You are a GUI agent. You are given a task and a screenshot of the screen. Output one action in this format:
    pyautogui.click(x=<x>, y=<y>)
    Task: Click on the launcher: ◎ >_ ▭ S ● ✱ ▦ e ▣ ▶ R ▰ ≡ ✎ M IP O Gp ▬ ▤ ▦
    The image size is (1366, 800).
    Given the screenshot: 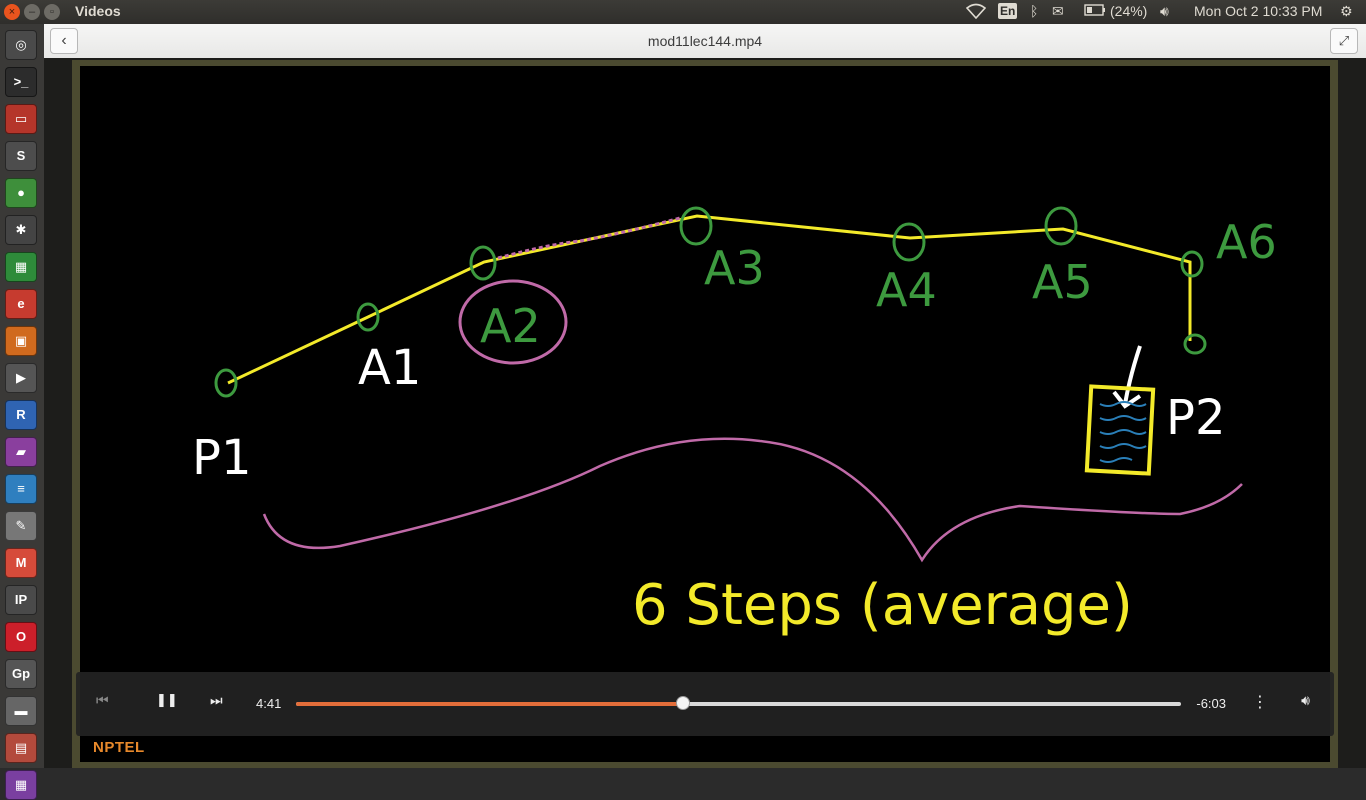 What is the action you would take?
    pyautogui.click(x=22, y=412)
    